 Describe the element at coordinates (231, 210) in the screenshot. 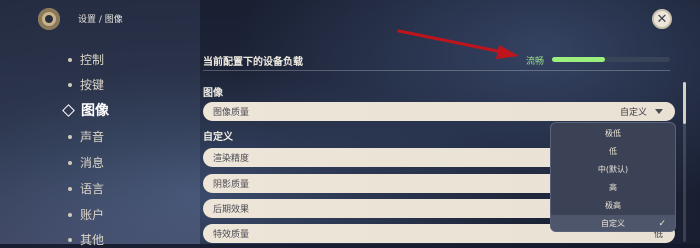

I see `row-label: 后期效果` at that location.